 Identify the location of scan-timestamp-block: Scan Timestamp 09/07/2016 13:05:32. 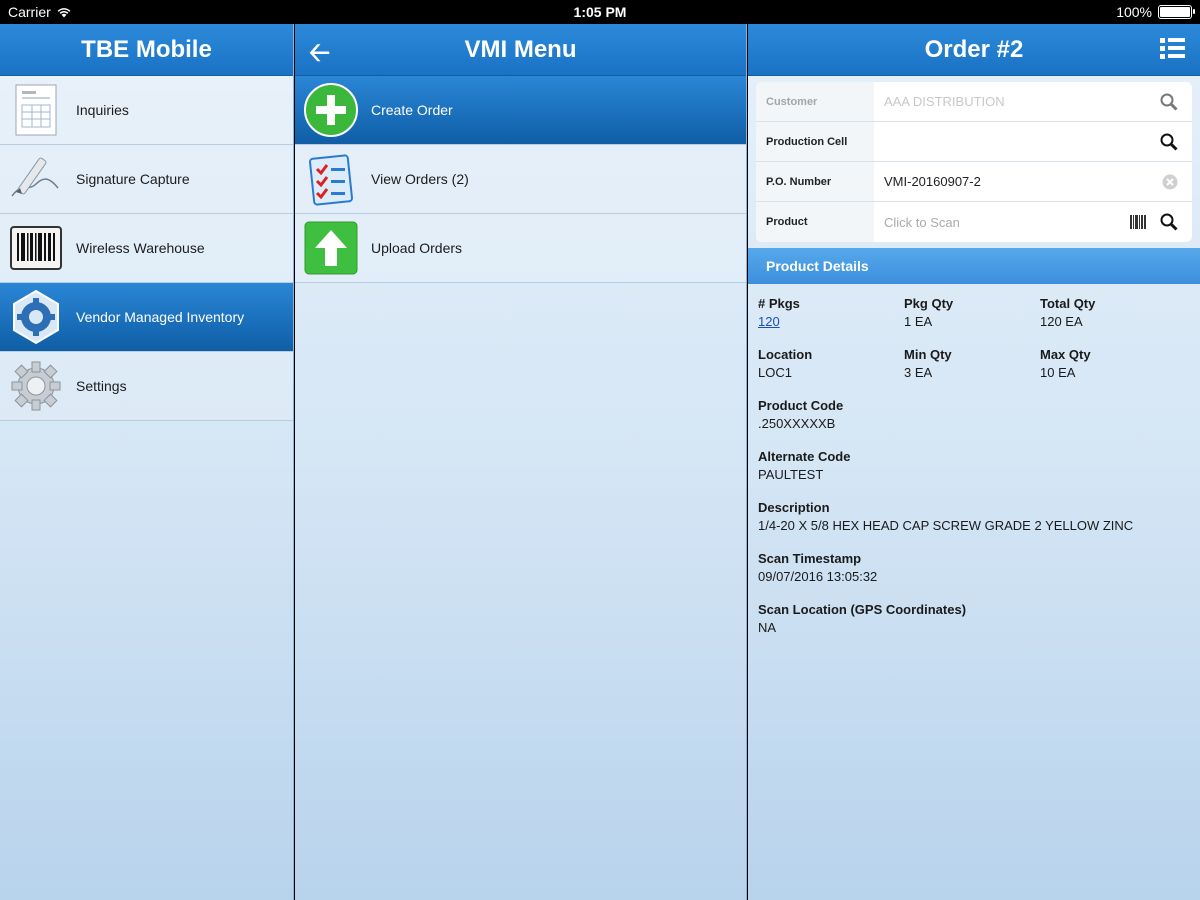
(974, 567).